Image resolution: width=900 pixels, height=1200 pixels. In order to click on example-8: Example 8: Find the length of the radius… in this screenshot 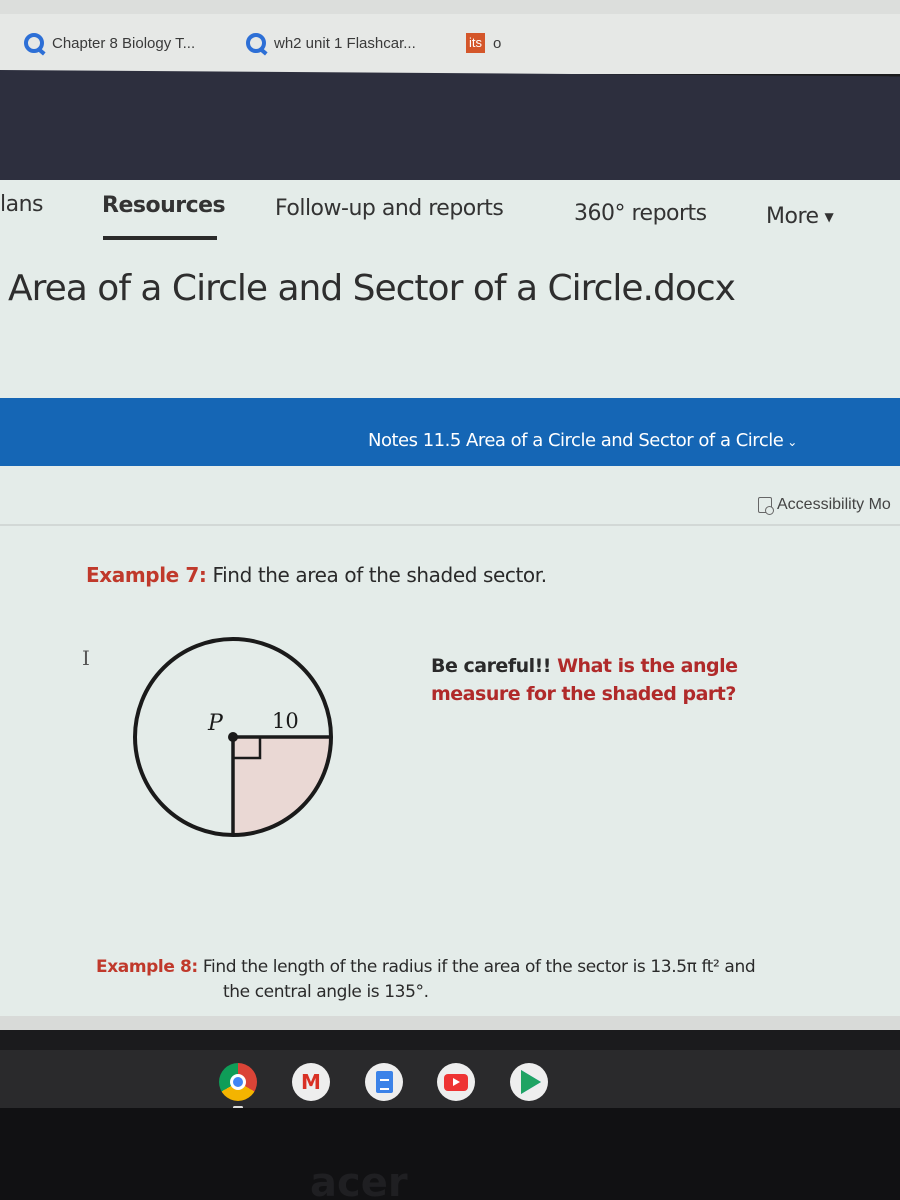, I will do `click(426, 980)`.